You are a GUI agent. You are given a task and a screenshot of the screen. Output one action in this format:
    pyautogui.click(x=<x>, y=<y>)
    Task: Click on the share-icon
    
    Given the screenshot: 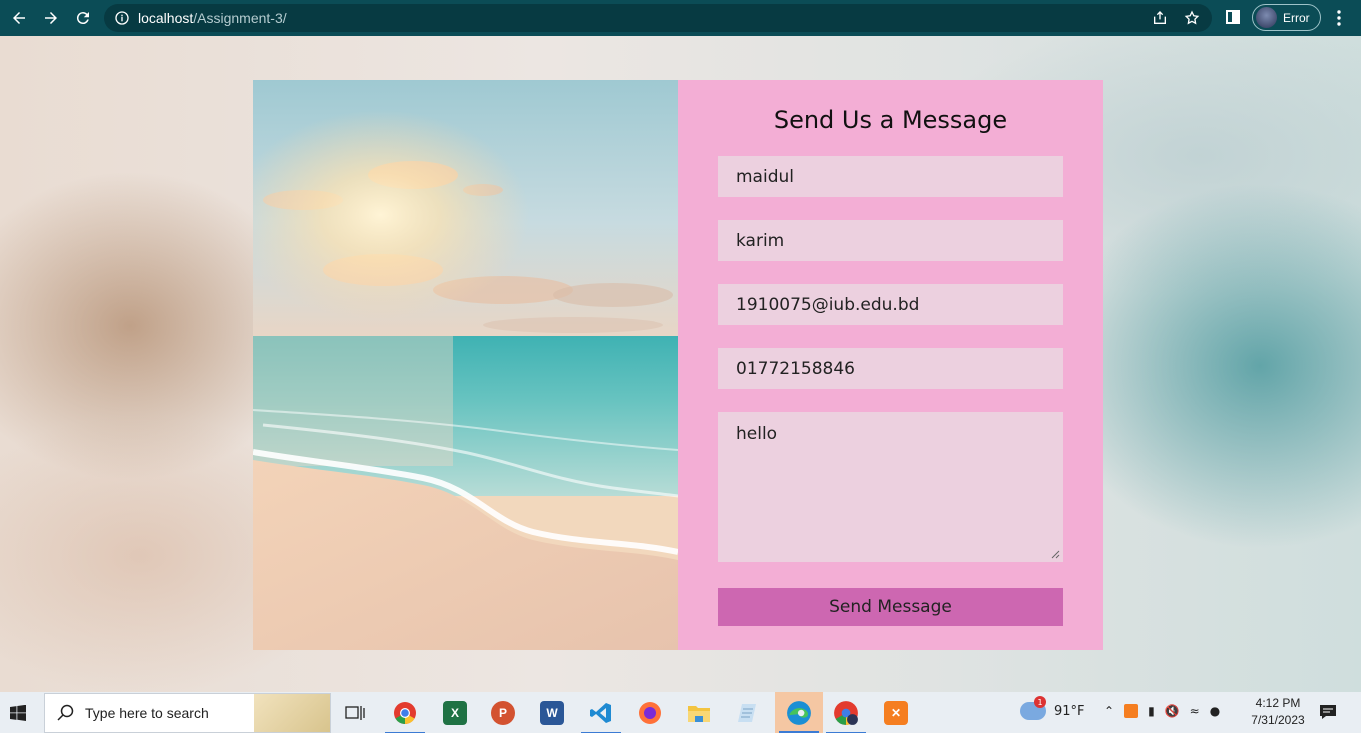 What is the action you would take?
    pyautogui.click(x=1160, y=18)
    